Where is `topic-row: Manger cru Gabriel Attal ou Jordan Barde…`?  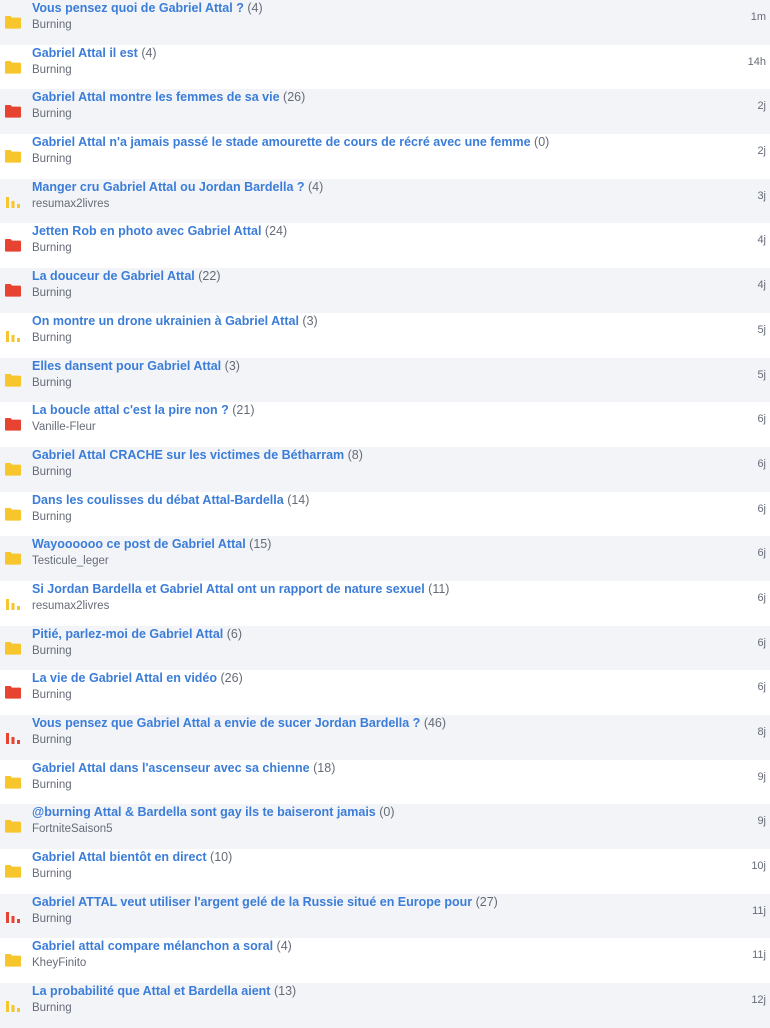 topic-row: Manger cru Gabriel Attal ou Jordan Barde… is located at coordinates (385, 201).